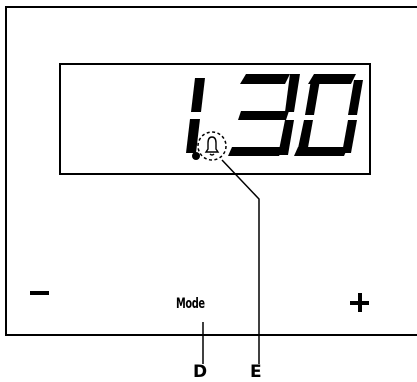 This screenshot has height=382, width=417. Describe the element at coordinates (200, 372) in the screenshot. I see `callout-label-d: D` at that location.